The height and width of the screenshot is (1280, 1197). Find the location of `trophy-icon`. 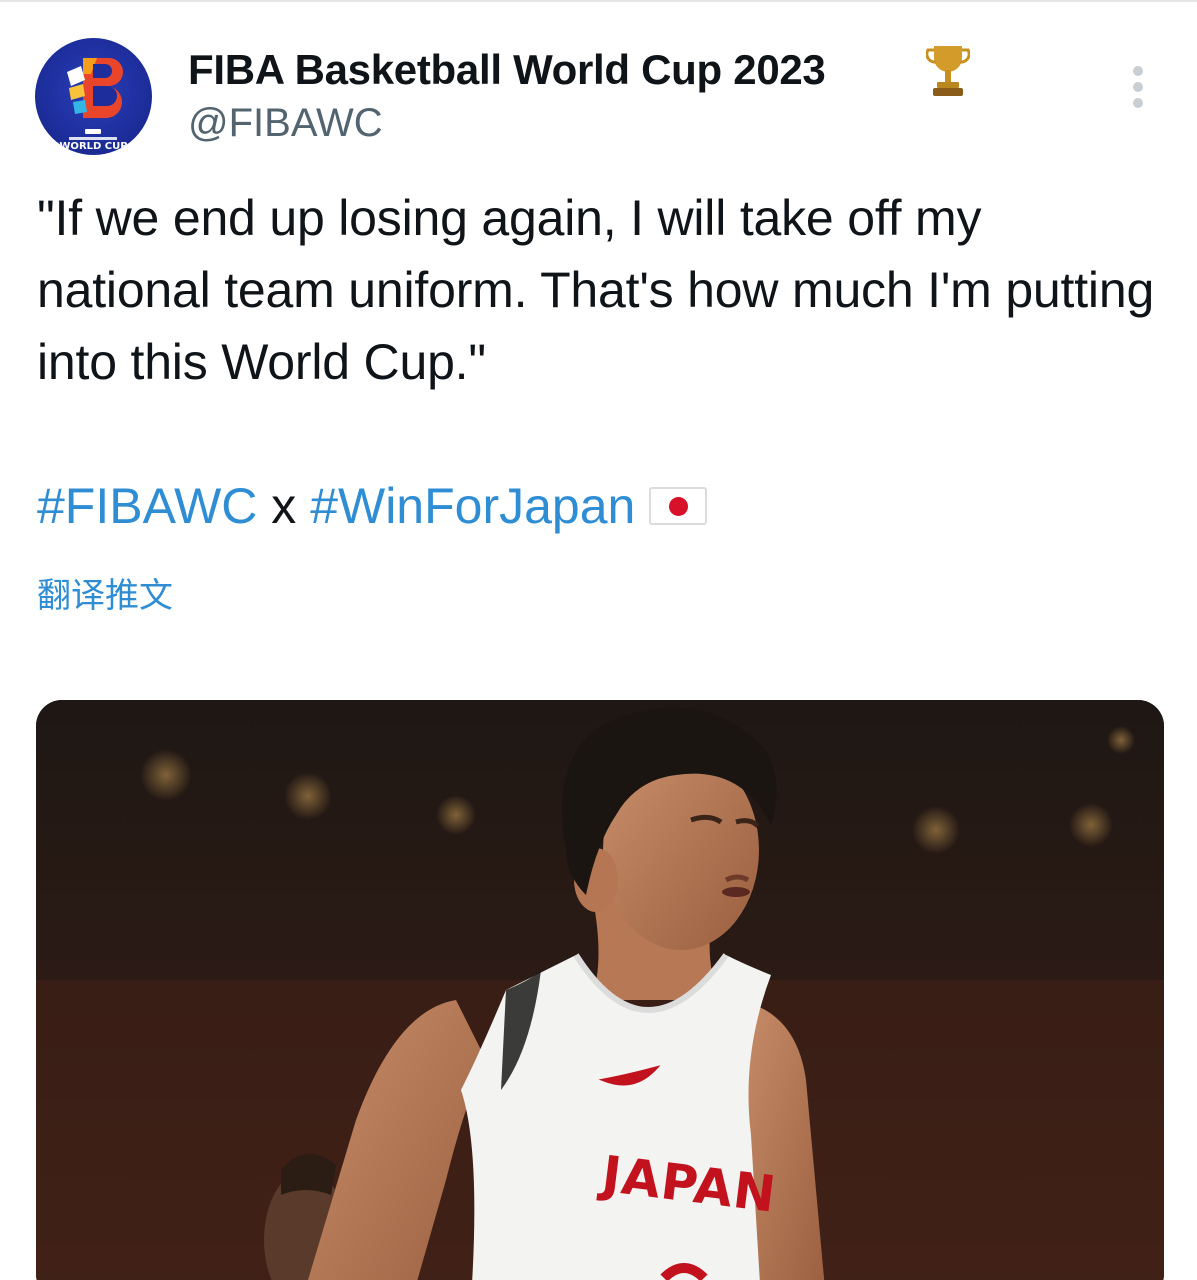

trophy-icon is located at coordinates (948, 71).